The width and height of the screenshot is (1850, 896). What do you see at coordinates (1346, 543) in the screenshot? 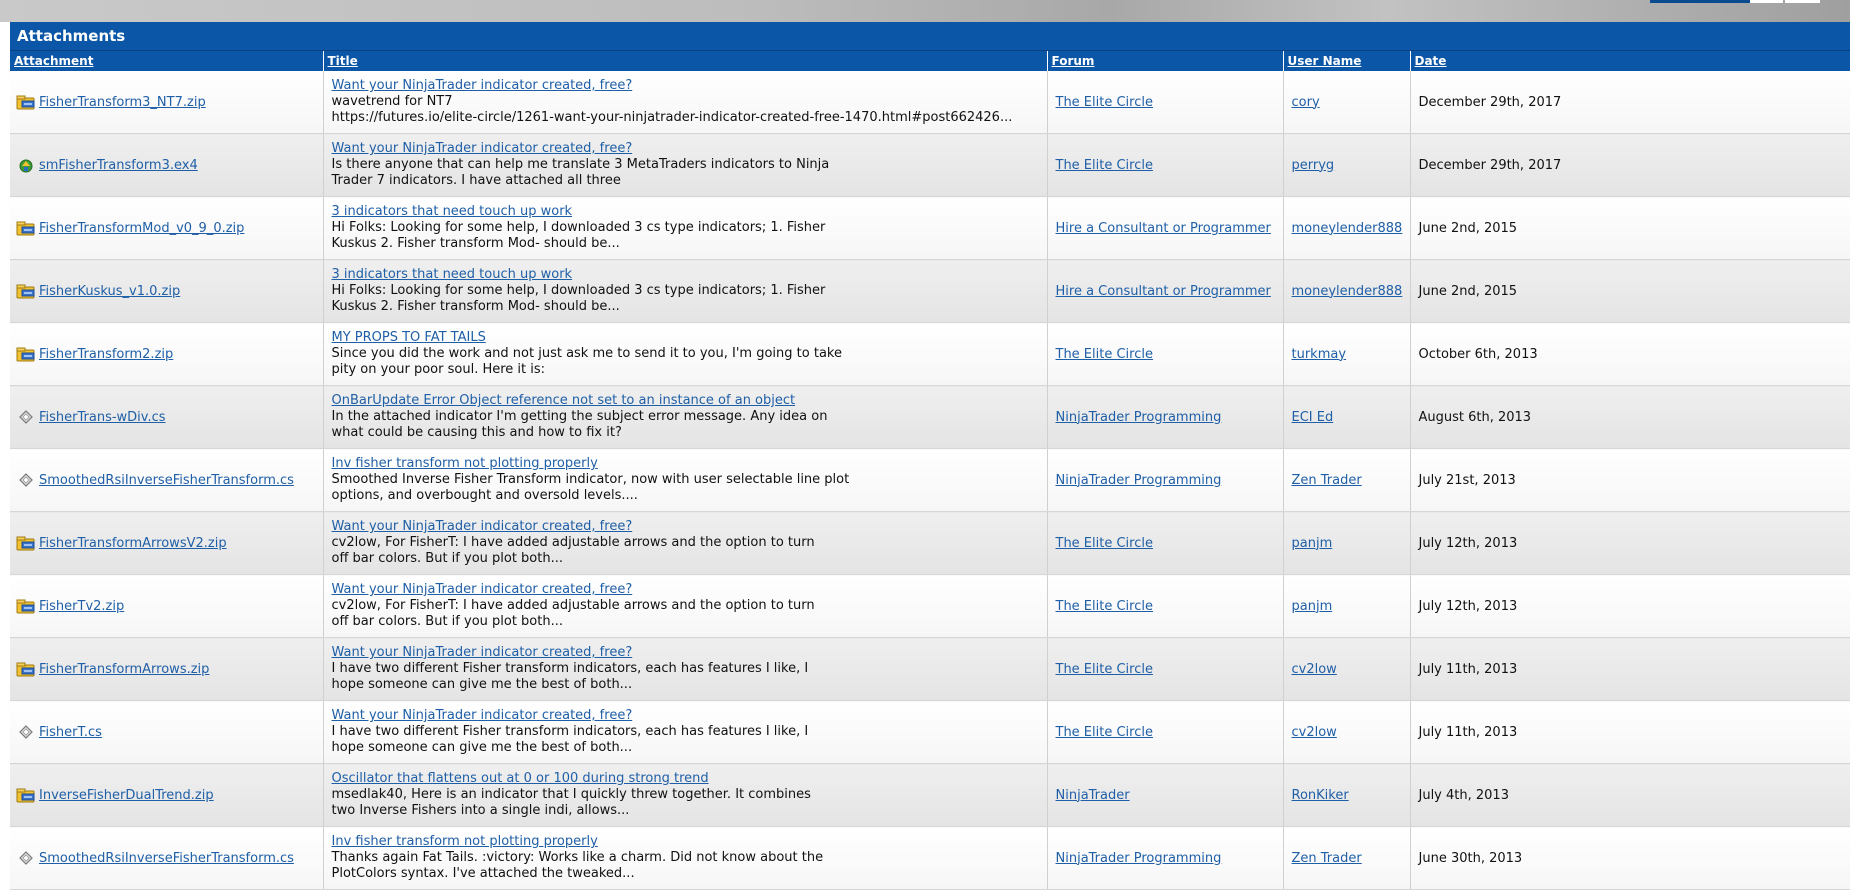
I see `user-cell: panjm` at bounding box center [1346, 543].